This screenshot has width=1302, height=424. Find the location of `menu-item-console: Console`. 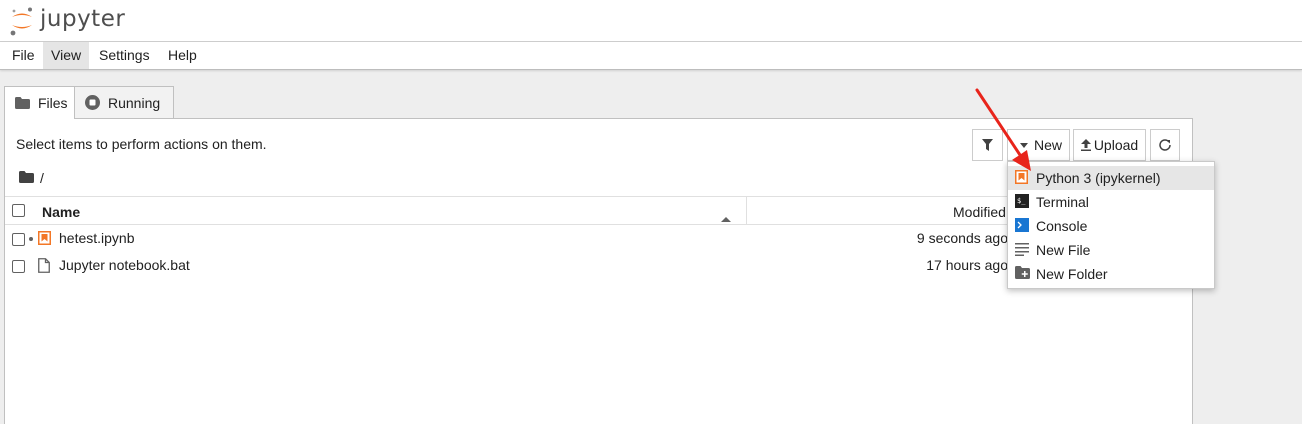

menu-item-console: Console is located at coordinates (1111, 226).